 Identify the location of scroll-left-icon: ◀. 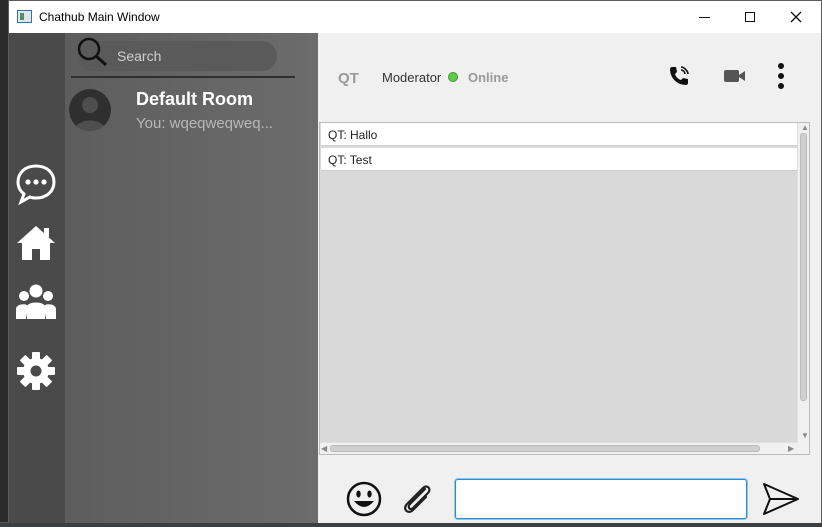
(324, 448).